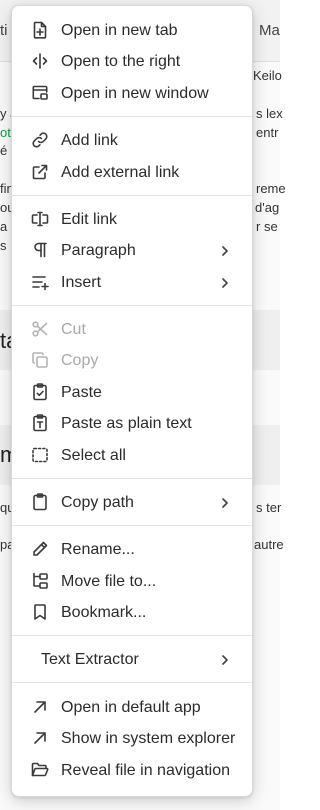 The image size is (320, 810). I want to click on menu-item-label: Add external link, so click(120, 172).